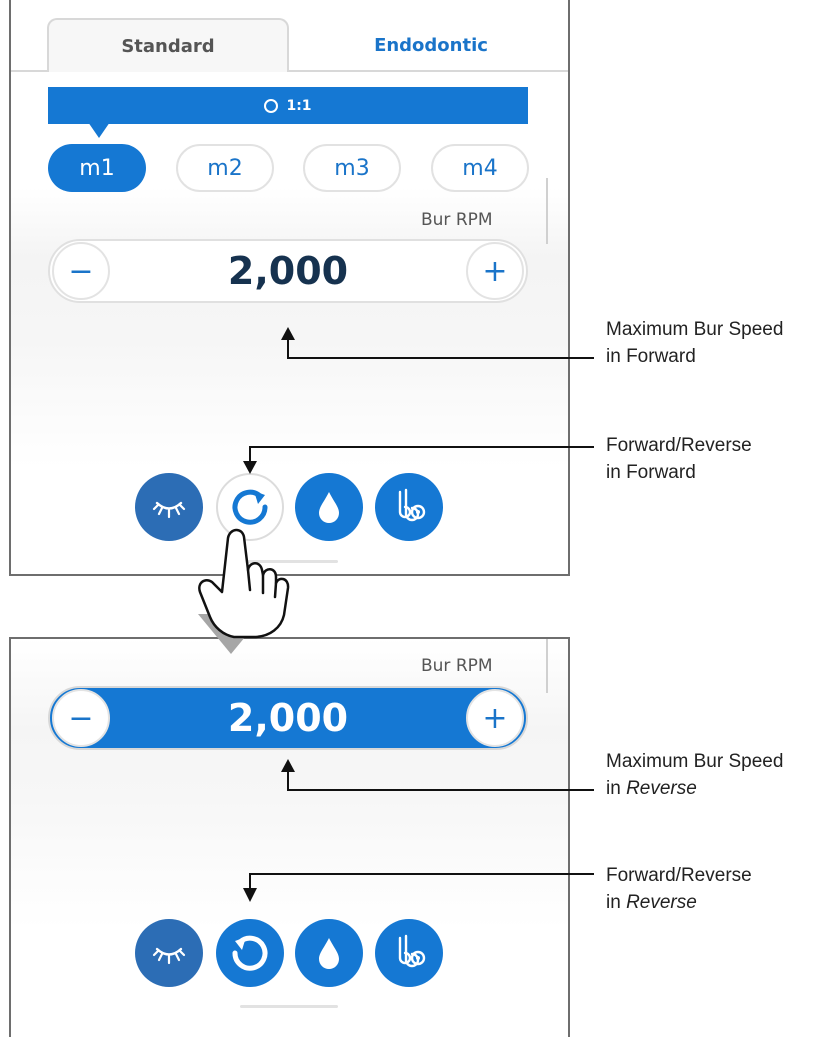  What do you see at coordinates (679, 889) in the screenshot?
I see `callout-direction-reverse: Forward/Reverse in Reverse` at bounding box center [679, 889].